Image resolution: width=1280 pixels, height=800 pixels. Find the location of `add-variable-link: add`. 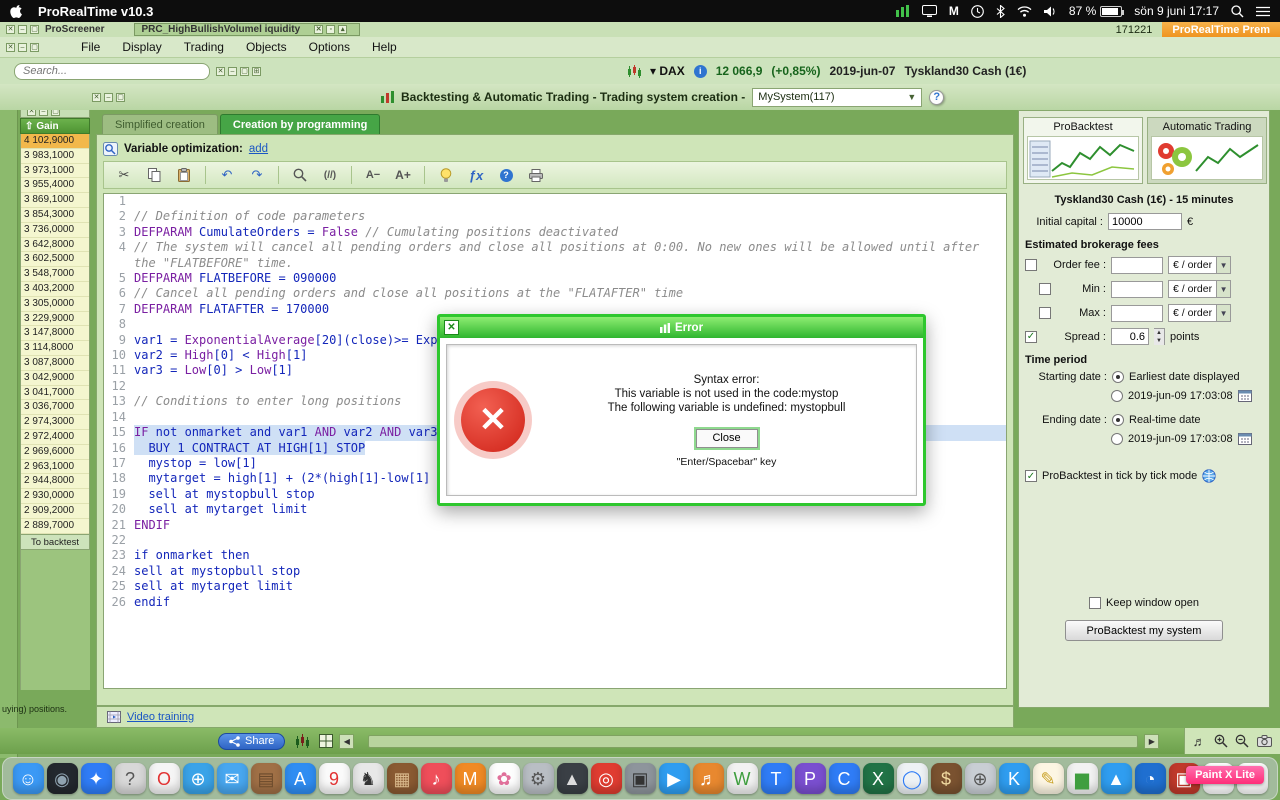

add-variable-link: add is located at coordinates (258, 149).